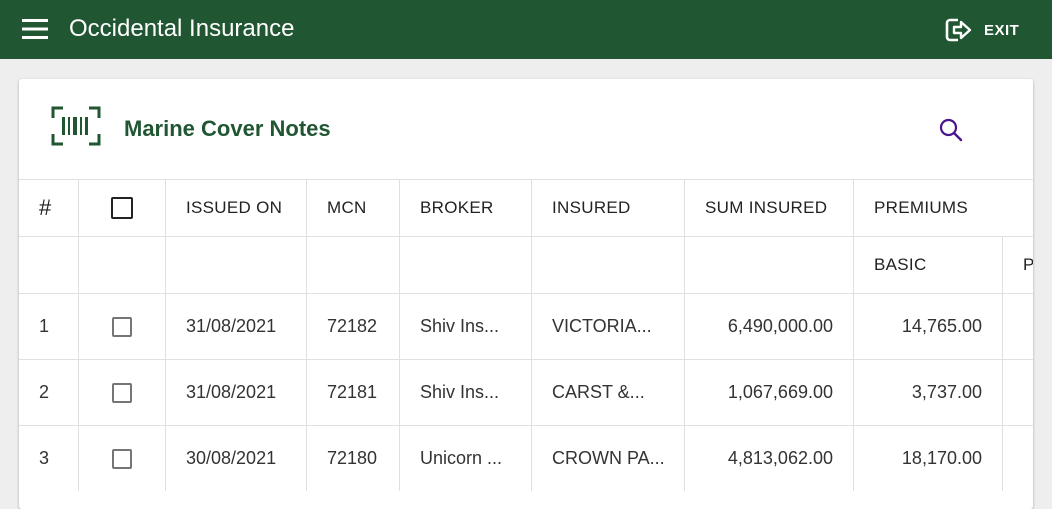 The image size is (1052, 509). I want to click on cell-basic-premium: 18,170.00, so click(928, 458).